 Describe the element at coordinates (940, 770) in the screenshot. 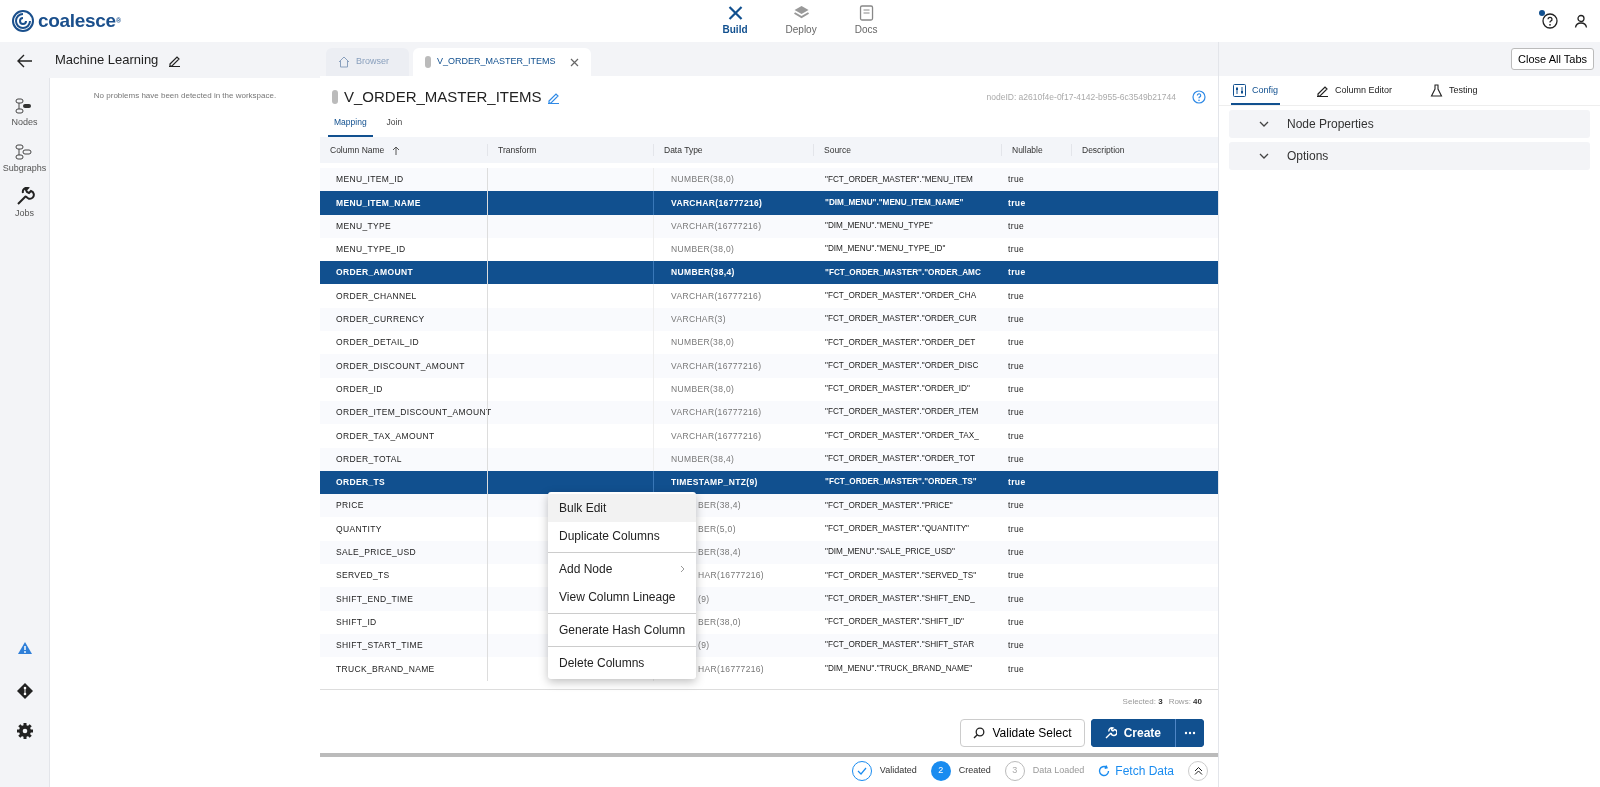

I see `step-number: 2` at that location.